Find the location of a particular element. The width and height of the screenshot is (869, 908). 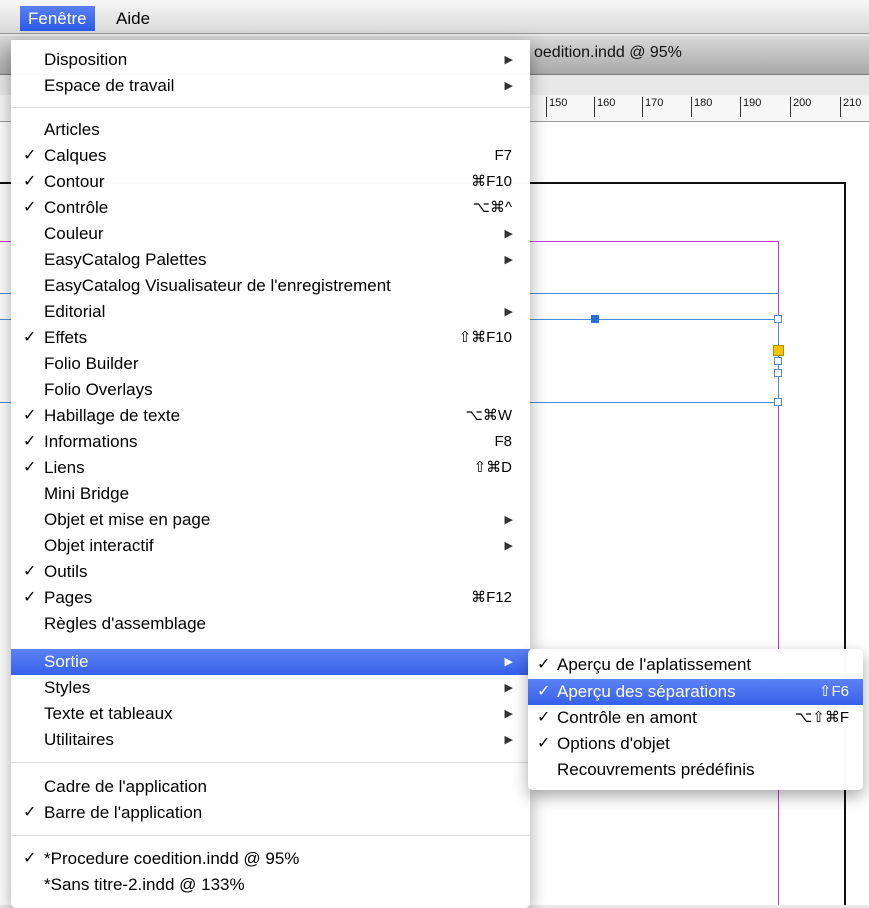

submenu-item-controle-en-amont: ✓ Contrôle en amont ⌥⇧⌘F is located at coordinates (695, 718).